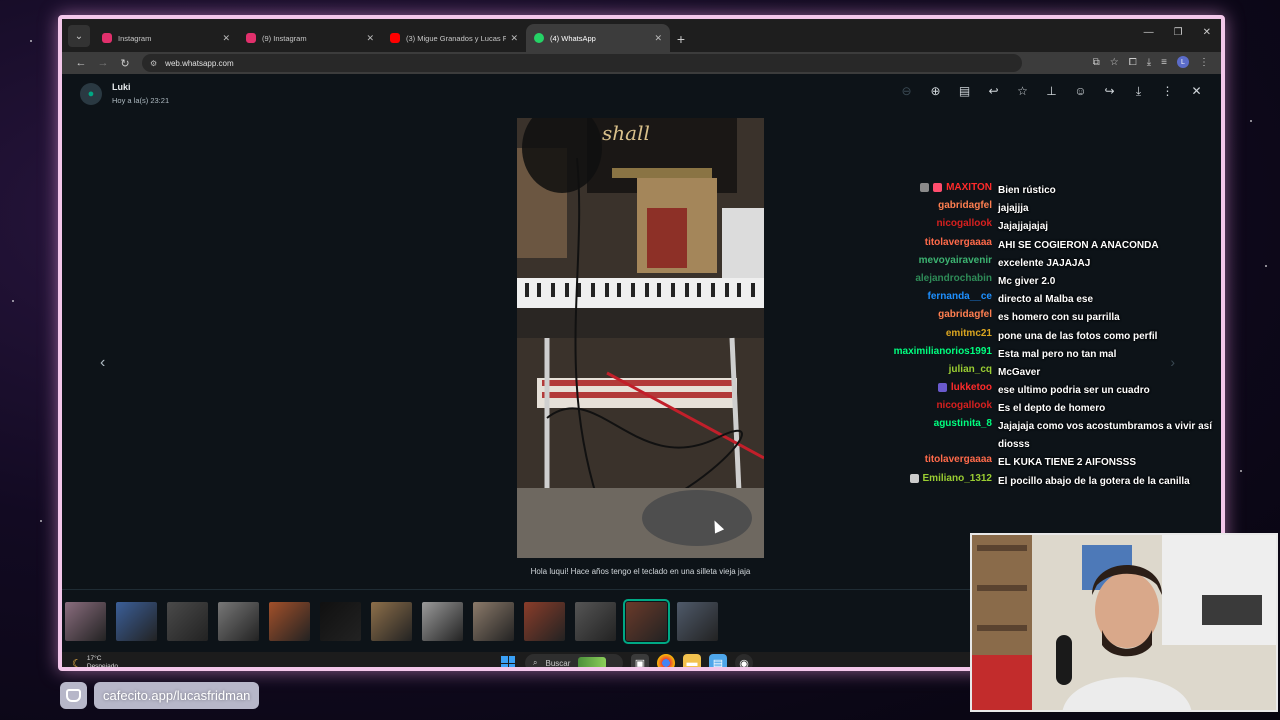  What do you see at coordinates (1050, 191) in the screenshot?
I see `chat-message: MAXITON Bien rústico` at bounding box center [1050, 191].